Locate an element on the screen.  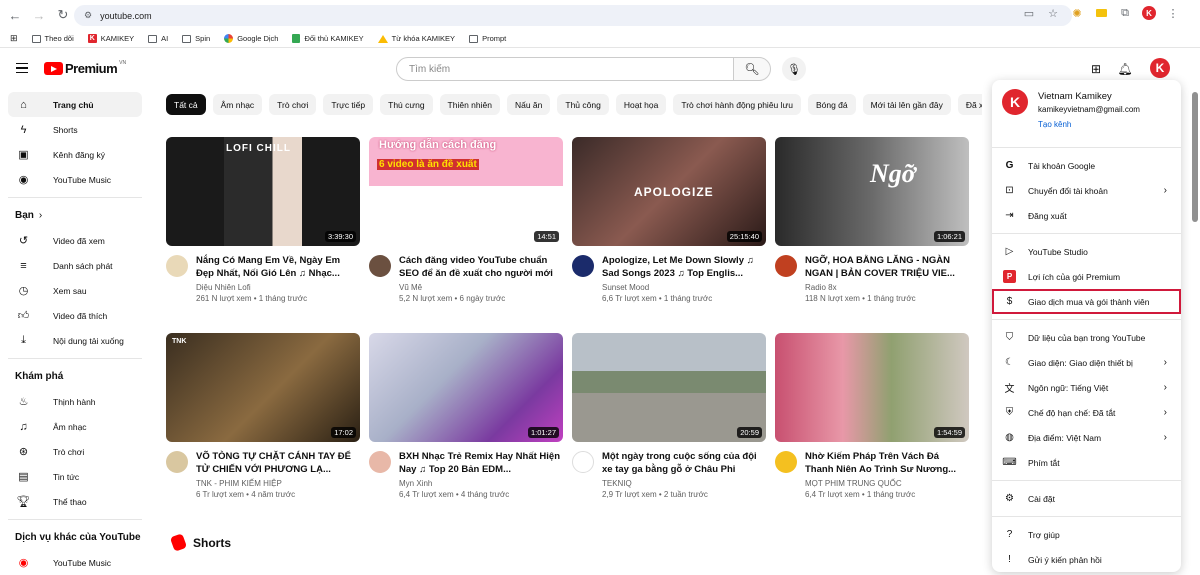
sidebar-item-gaming: ⊛ Trò chơi is located at coordinates (75, 451).